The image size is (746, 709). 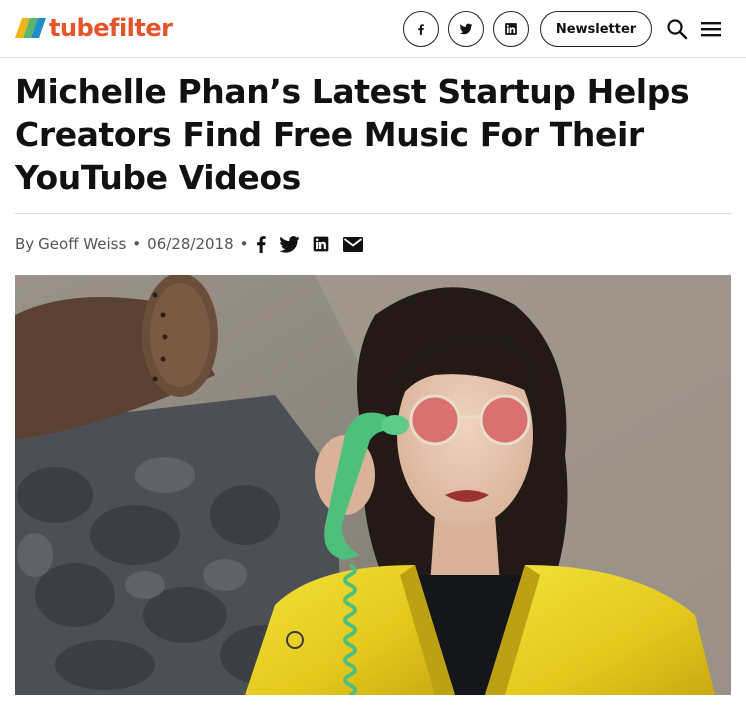 I want to click on tubefilter-logo: tubefilter, so click(x=93, y=28).